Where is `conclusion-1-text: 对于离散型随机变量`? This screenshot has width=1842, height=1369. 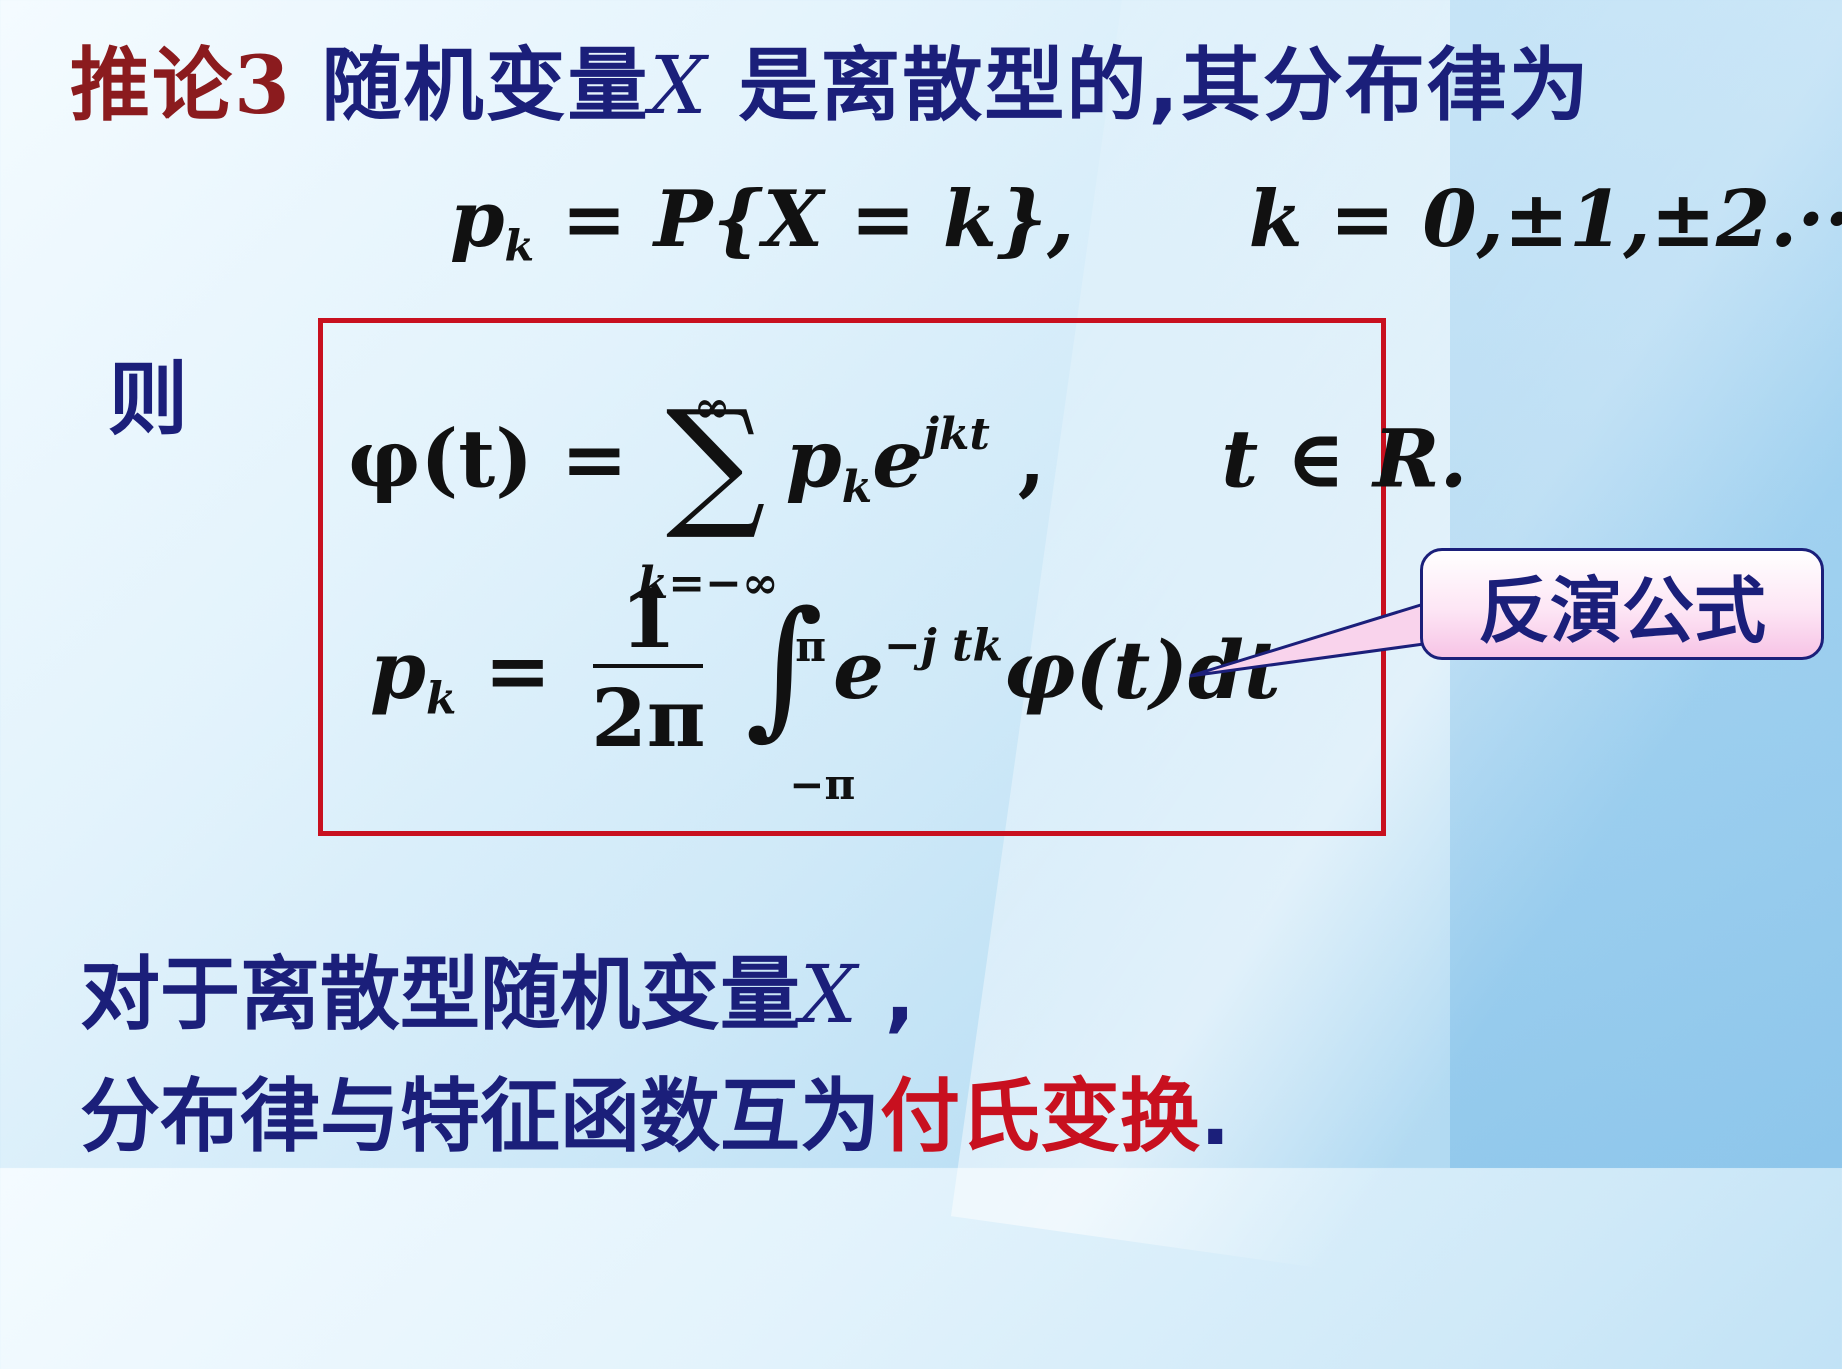
conclusion-1-text: 对于离散型随机变量 is located at coordinates (440, 994).